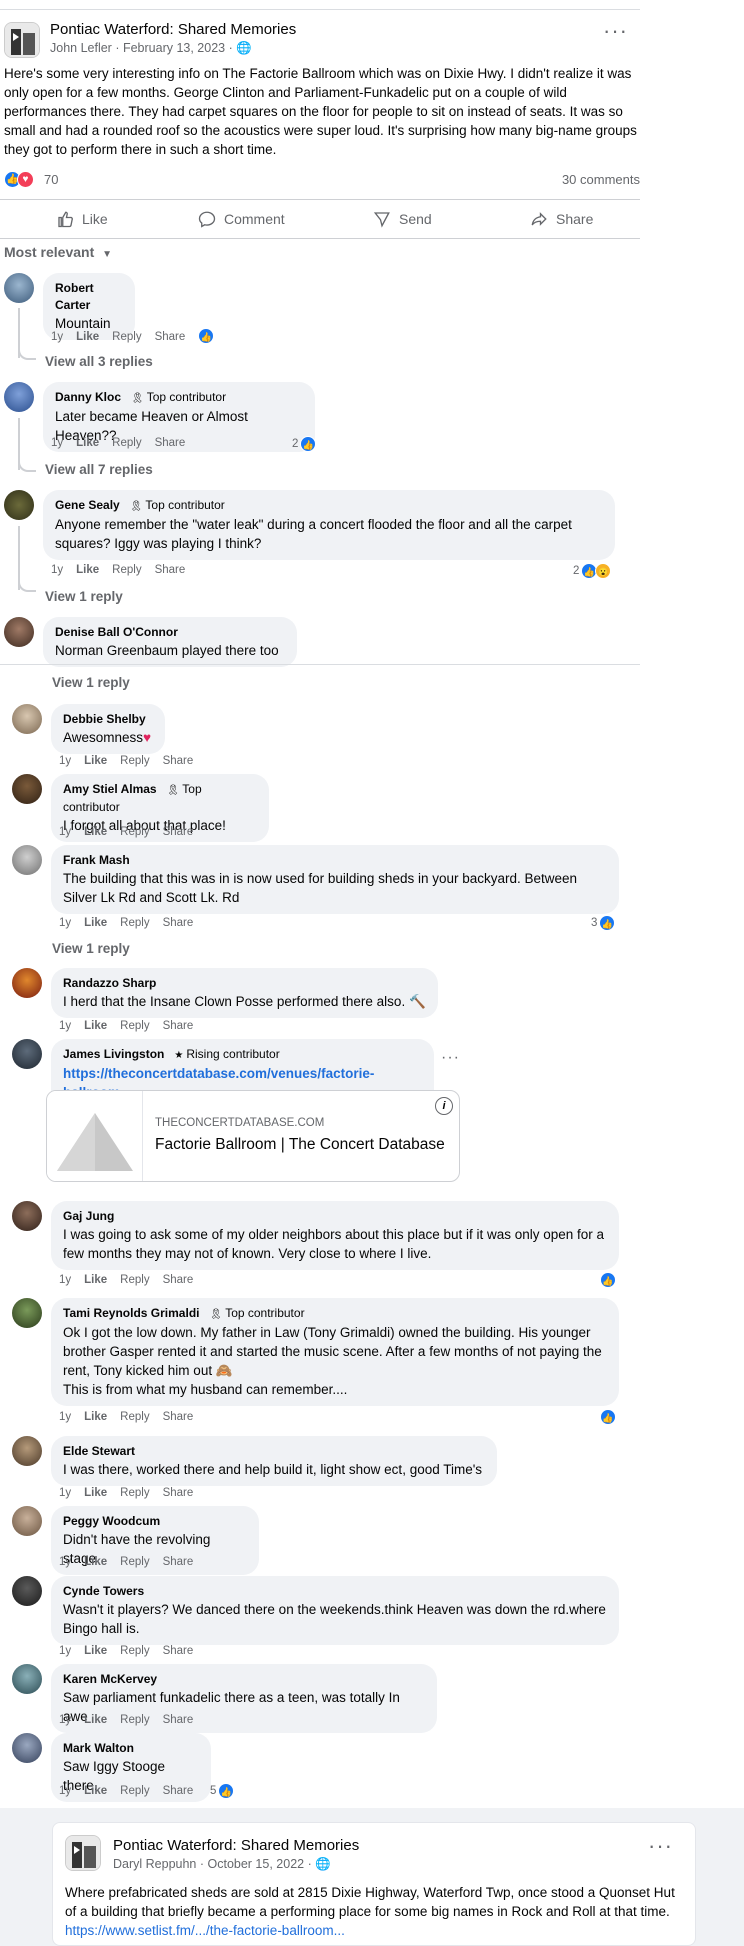 Image resolution: width=744 pixels, height=1946 pixels. What do you see at coordinates (51, 179) in the screenshot?
I see `reaction-count: 70` at bounding box center [51, 179].